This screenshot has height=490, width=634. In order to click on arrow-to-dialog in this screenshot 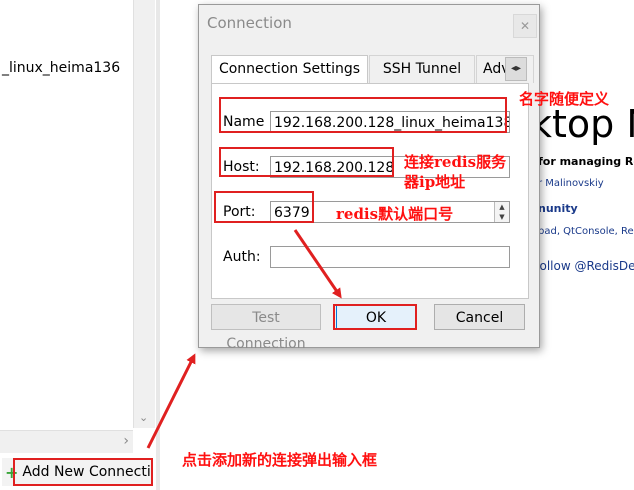, I will do `click(171, 401)`.